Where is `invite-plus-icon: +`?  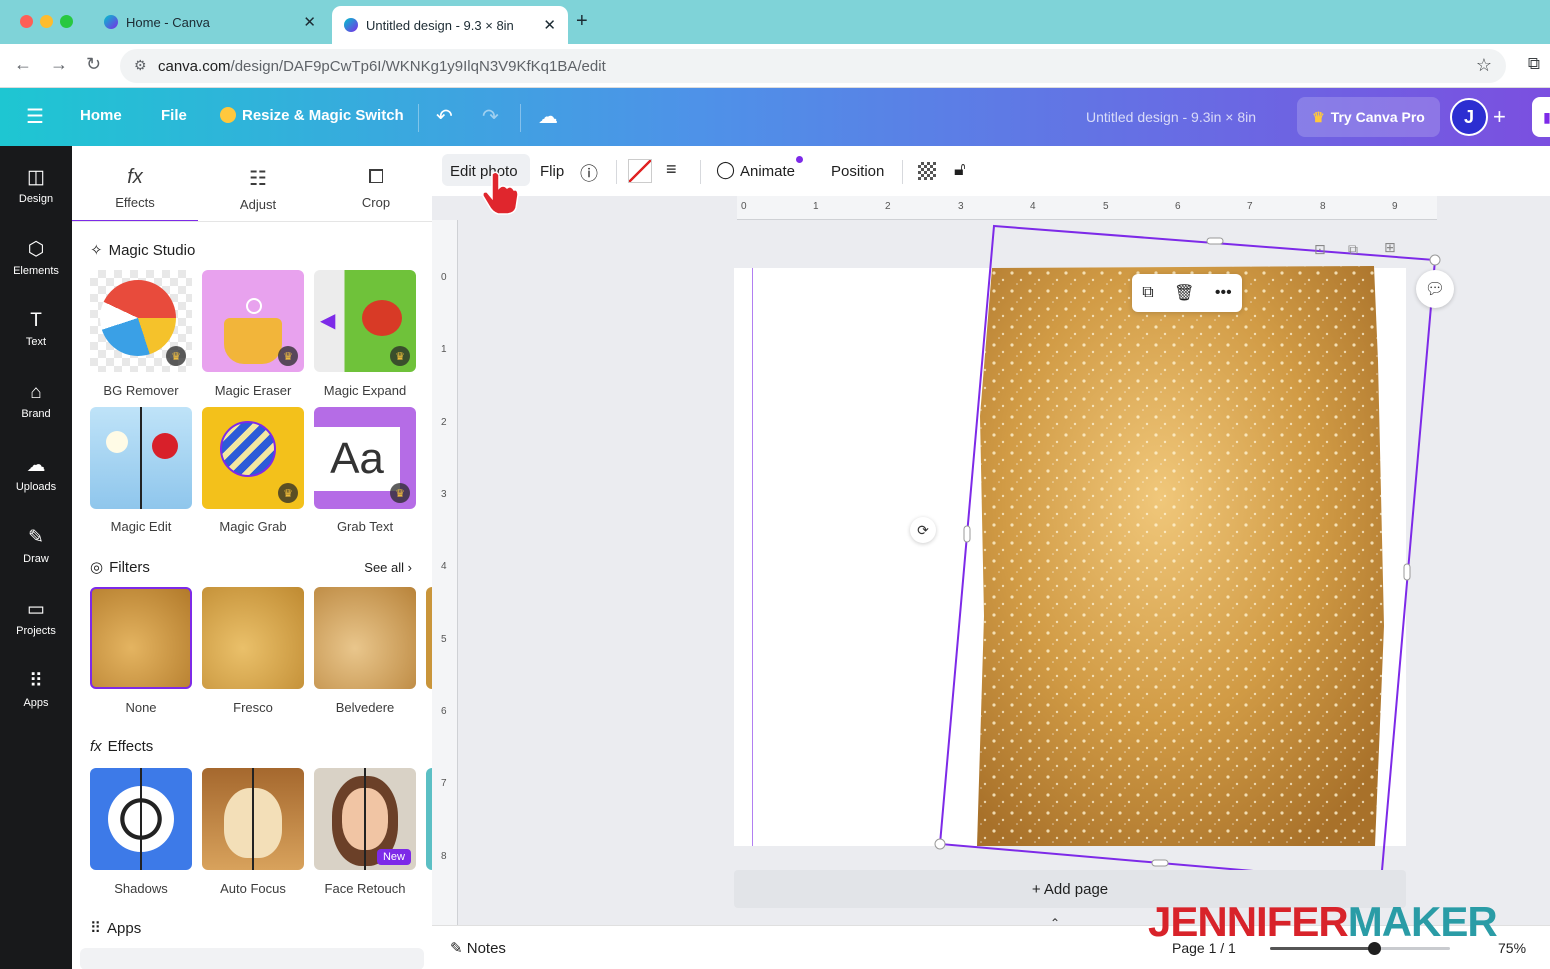 invite-plus-icon: + is located at coordinates (1499, 117).